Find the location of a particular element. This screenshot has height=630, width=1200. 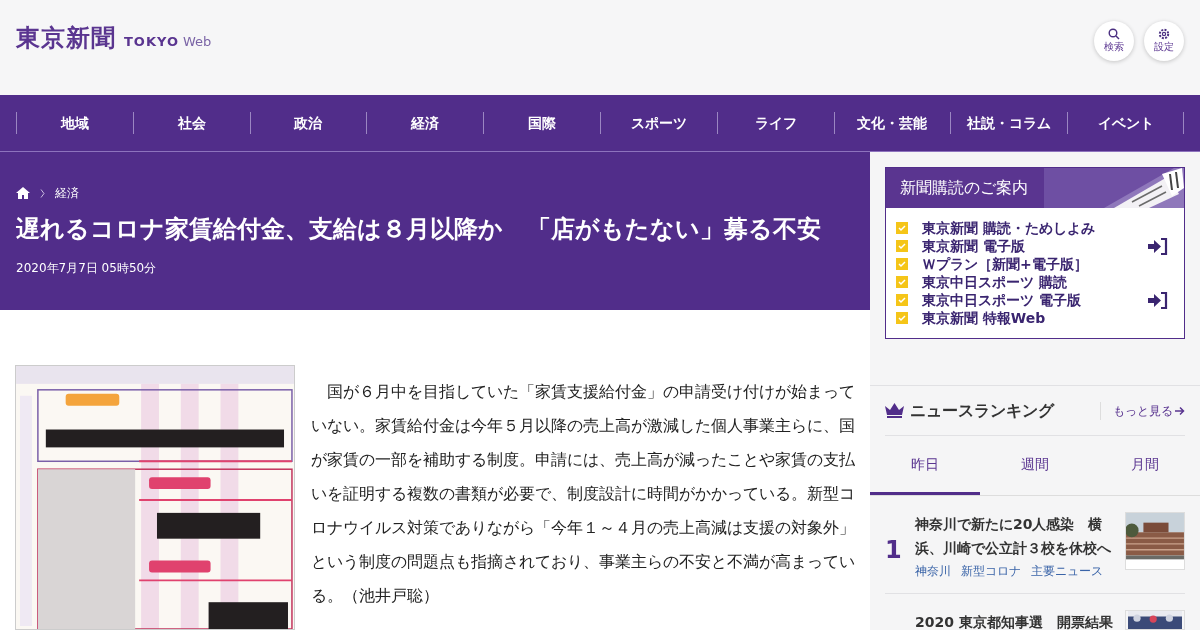

chevron-icon is located at coordinates (42, 193).